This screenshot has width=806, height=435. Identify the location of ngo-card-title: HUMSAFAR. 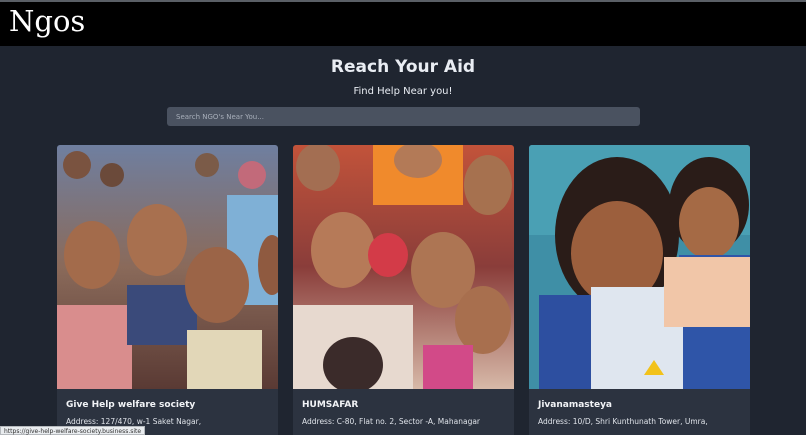
(330, 405).